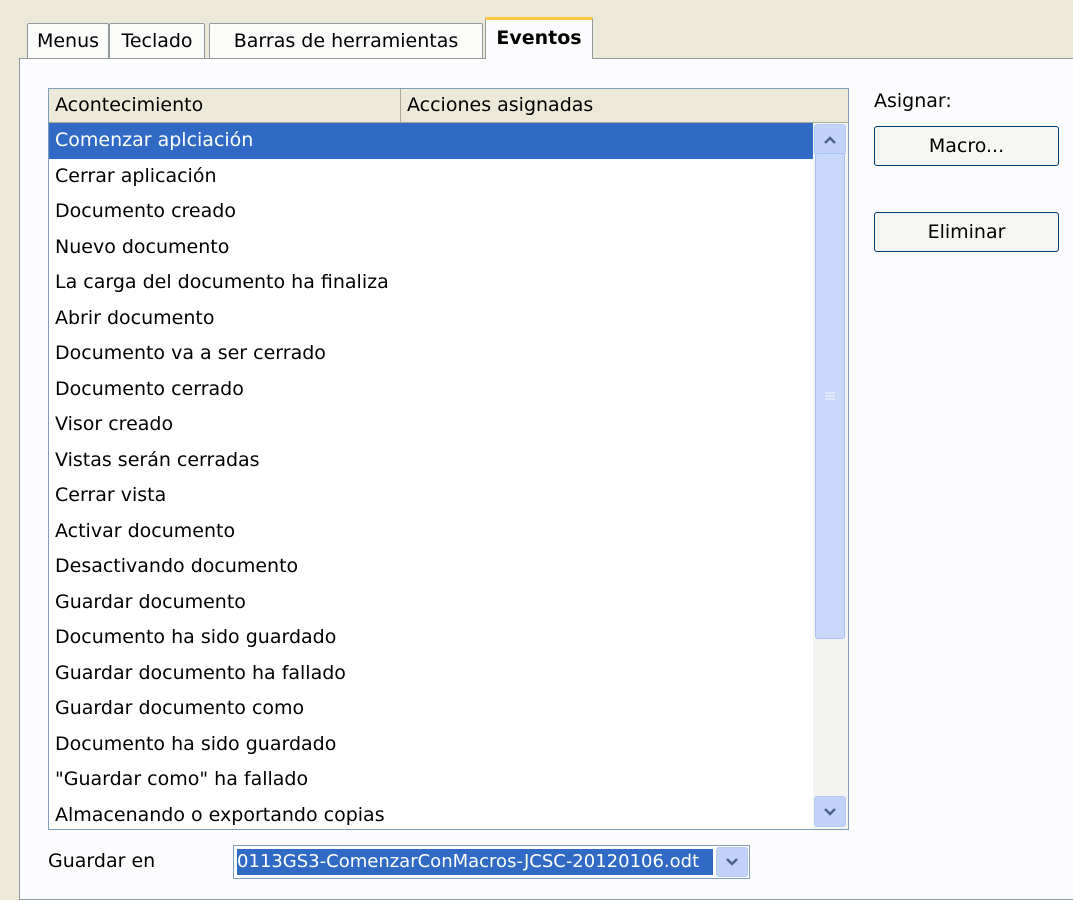  I want to click on tab-barras-label: Barras de herramientas, so click(346, 41).